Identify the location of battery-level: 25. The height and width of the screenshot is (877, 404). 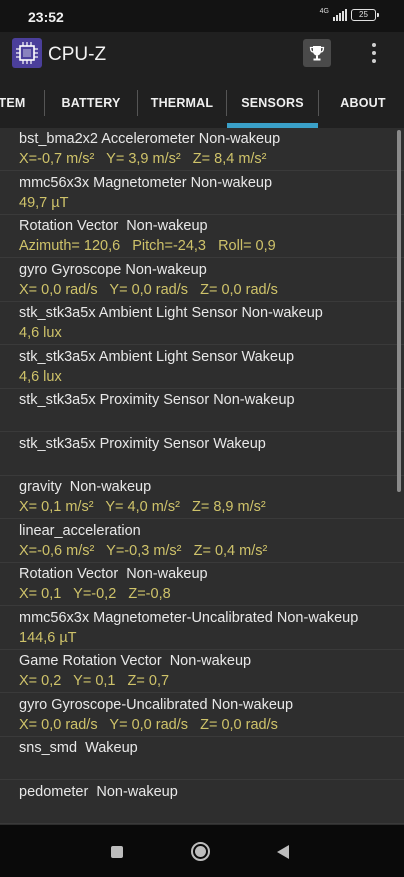
(363, 14).